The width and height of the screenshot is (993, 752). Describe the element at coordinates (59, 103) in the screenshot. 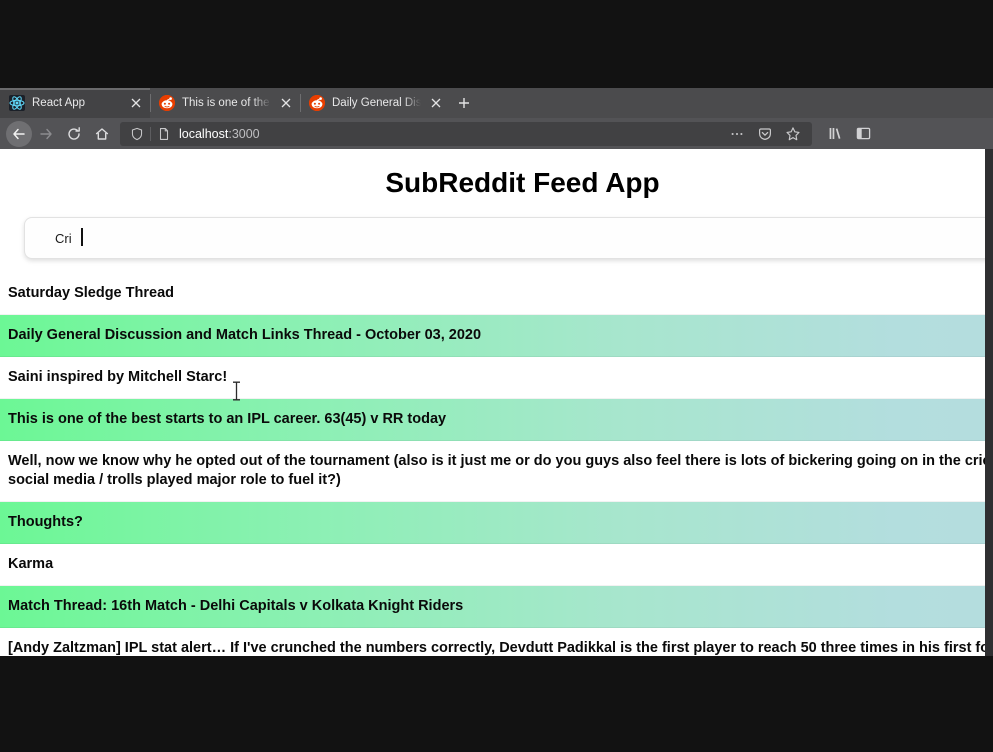

I see `tab-title: React App` at that location.